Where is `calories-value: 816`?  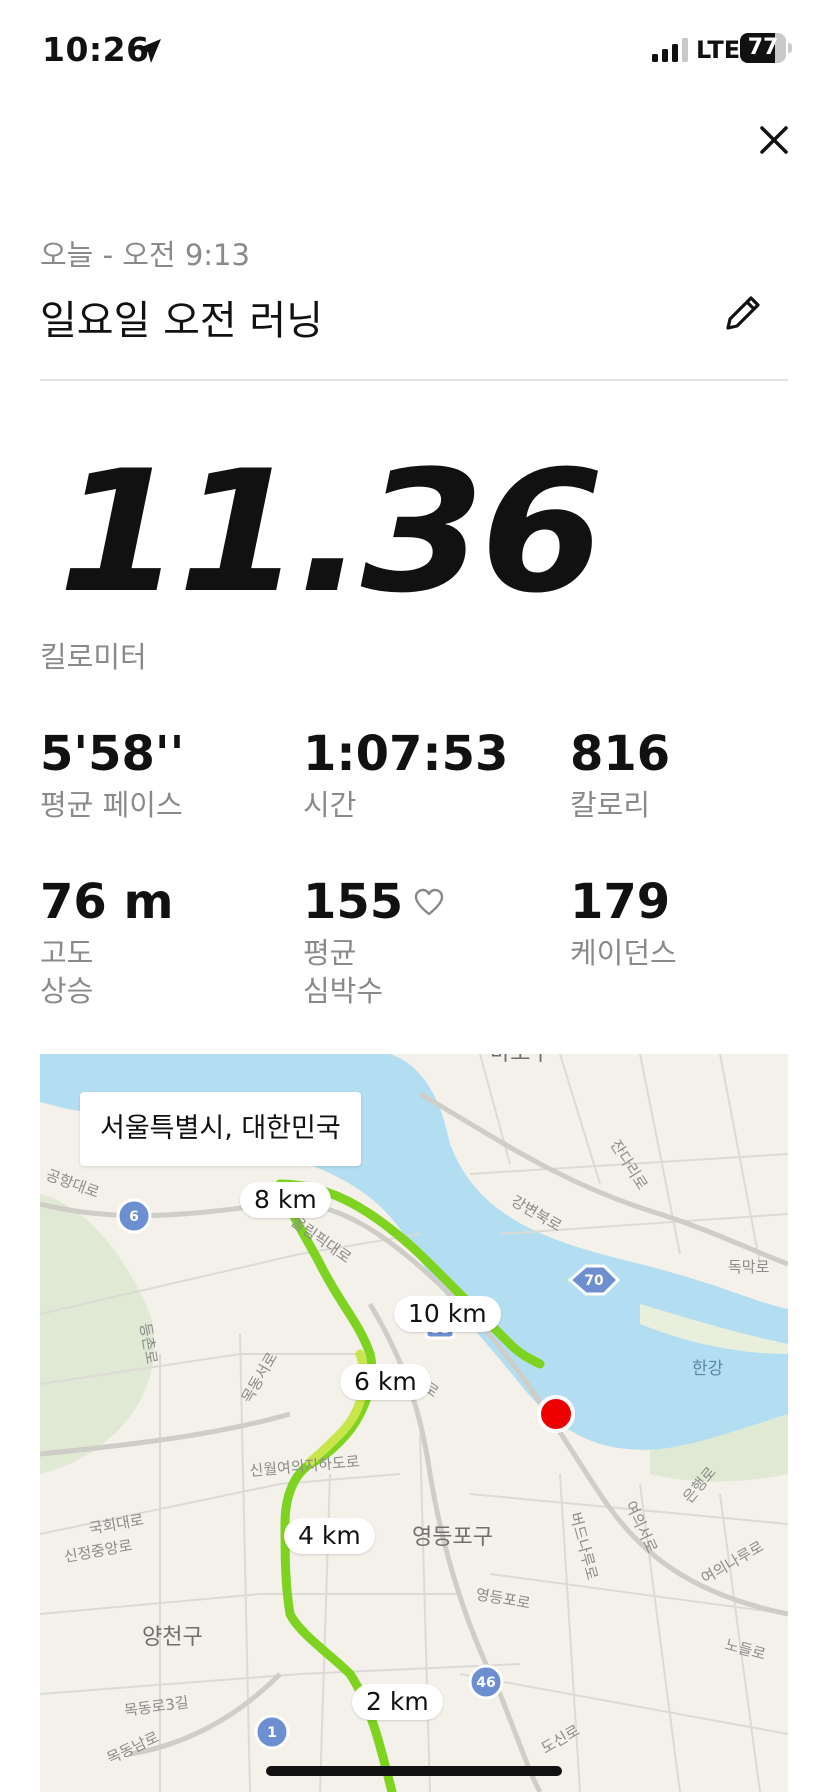
calories-value: 816 is located at coordinates (620, 754).